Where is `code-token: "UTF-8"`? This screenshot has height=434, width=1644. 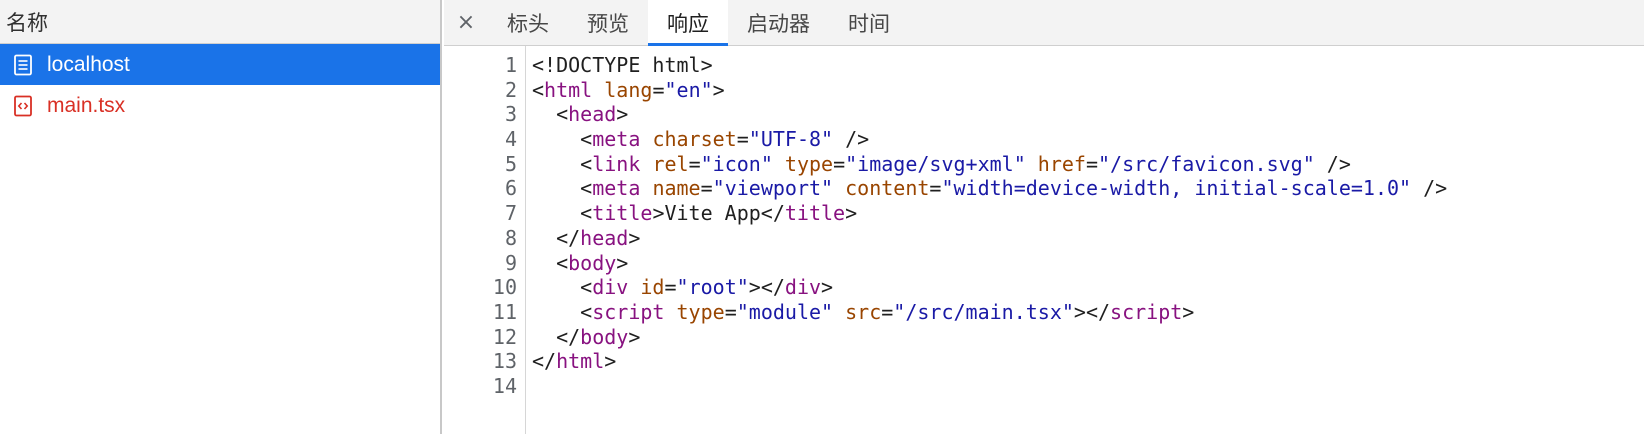 code-token: "UTF-8" is located at coordinates (791, 139).